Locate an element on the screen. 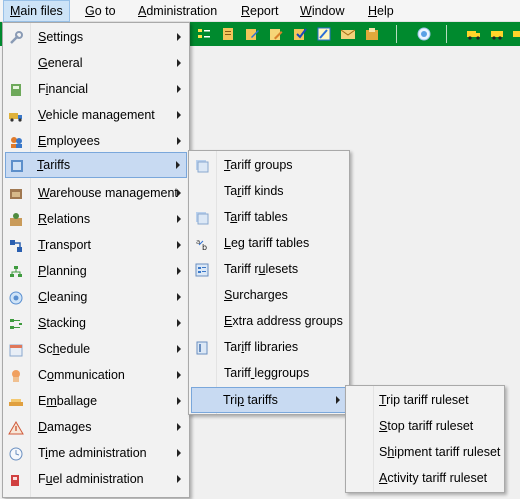 This screenshot has height=499, width=520. relations-icon is located at coordinates (16, 219).